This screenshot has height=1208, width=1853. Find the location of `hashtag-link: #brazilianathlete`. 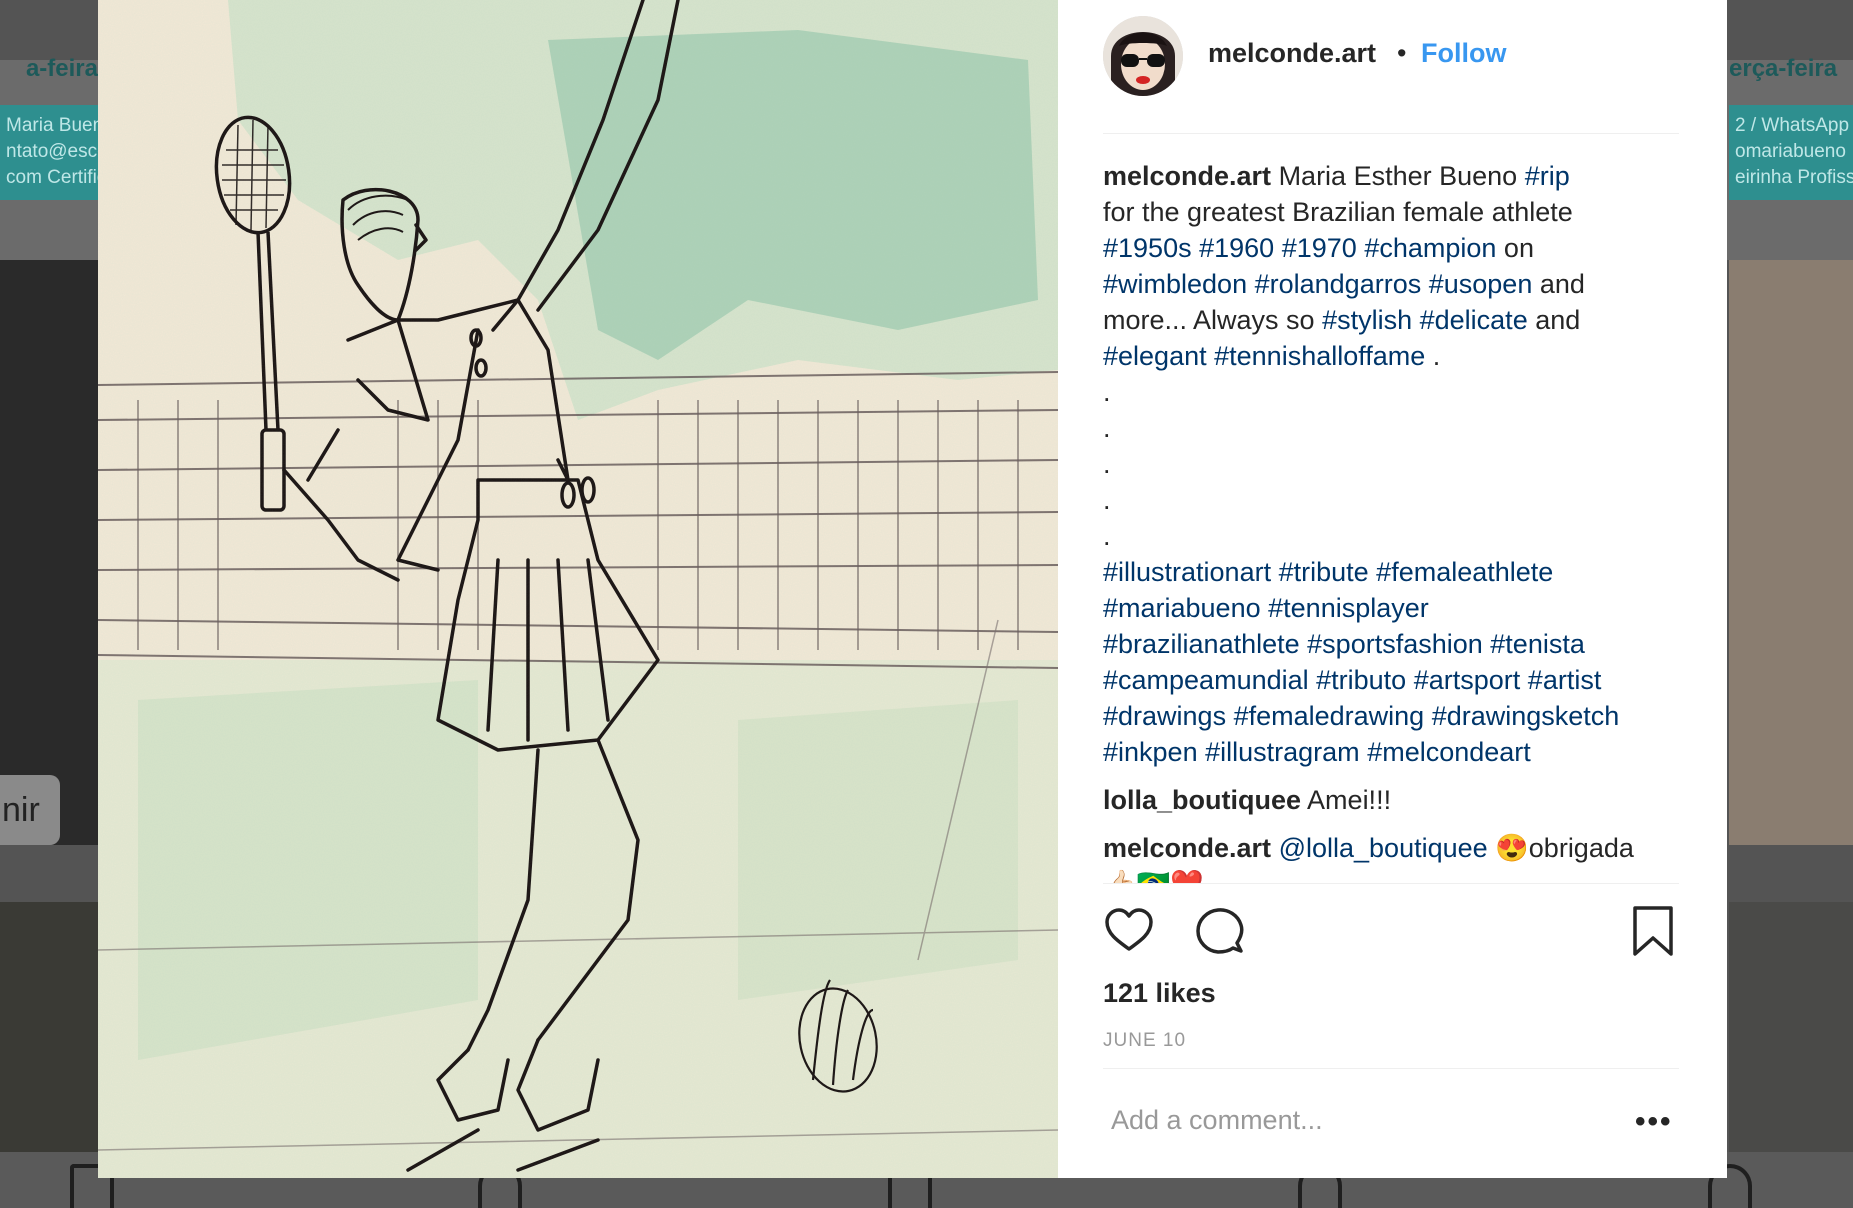

hashtag-link: #brazilianathlete is located at coordinates (1201, 644).